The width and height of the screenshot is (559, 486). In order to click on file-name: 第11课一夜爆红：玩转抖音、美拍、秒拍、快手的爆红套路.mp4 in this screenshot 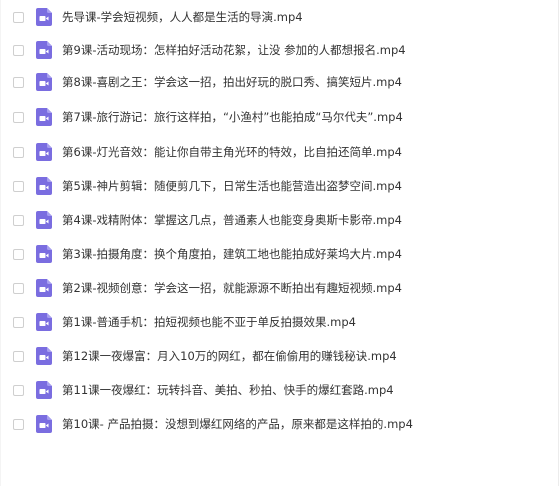, I will do `click(228, 390)`.